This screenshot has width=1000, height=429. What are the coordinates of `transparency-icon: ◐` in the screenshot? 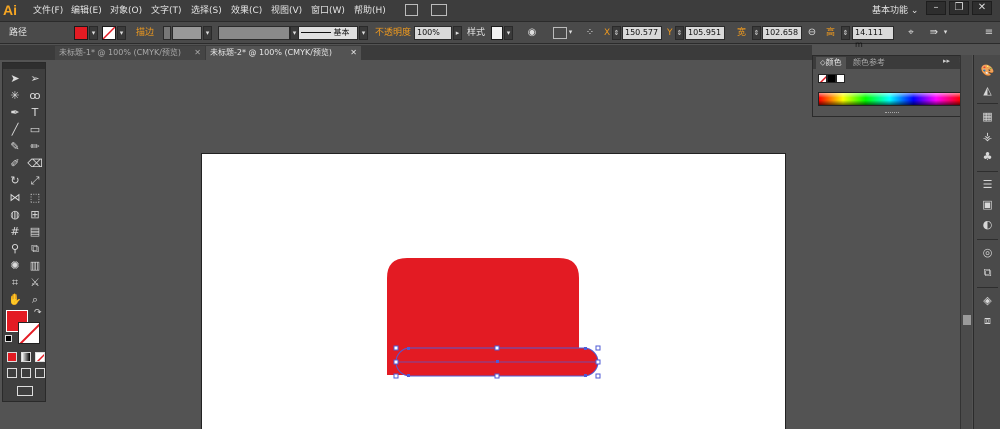 It's located at (987, 224).